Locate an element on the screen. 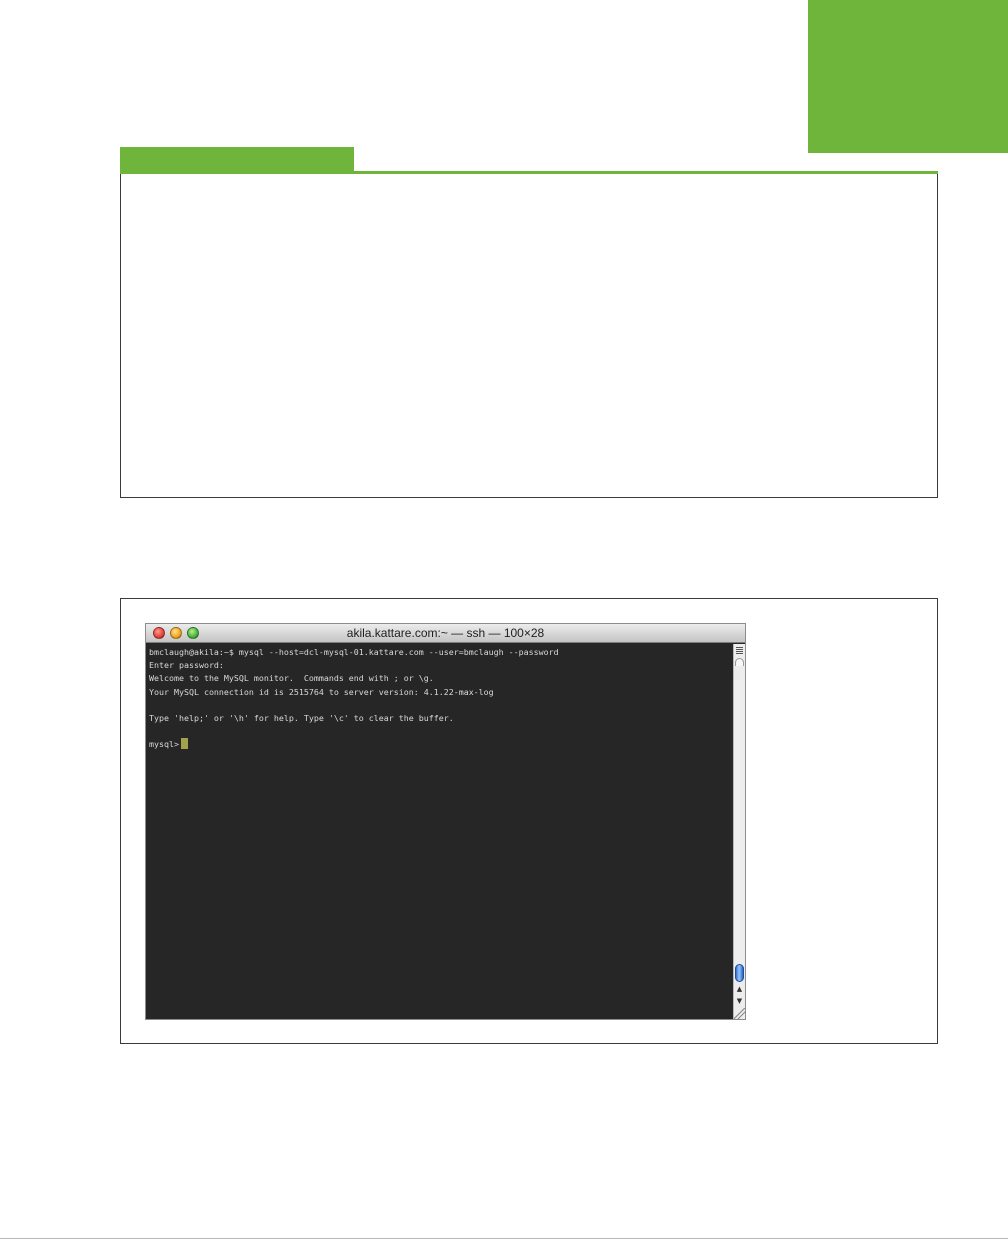  mysql-prompt: mysql> is located at coordinates (164, 744).